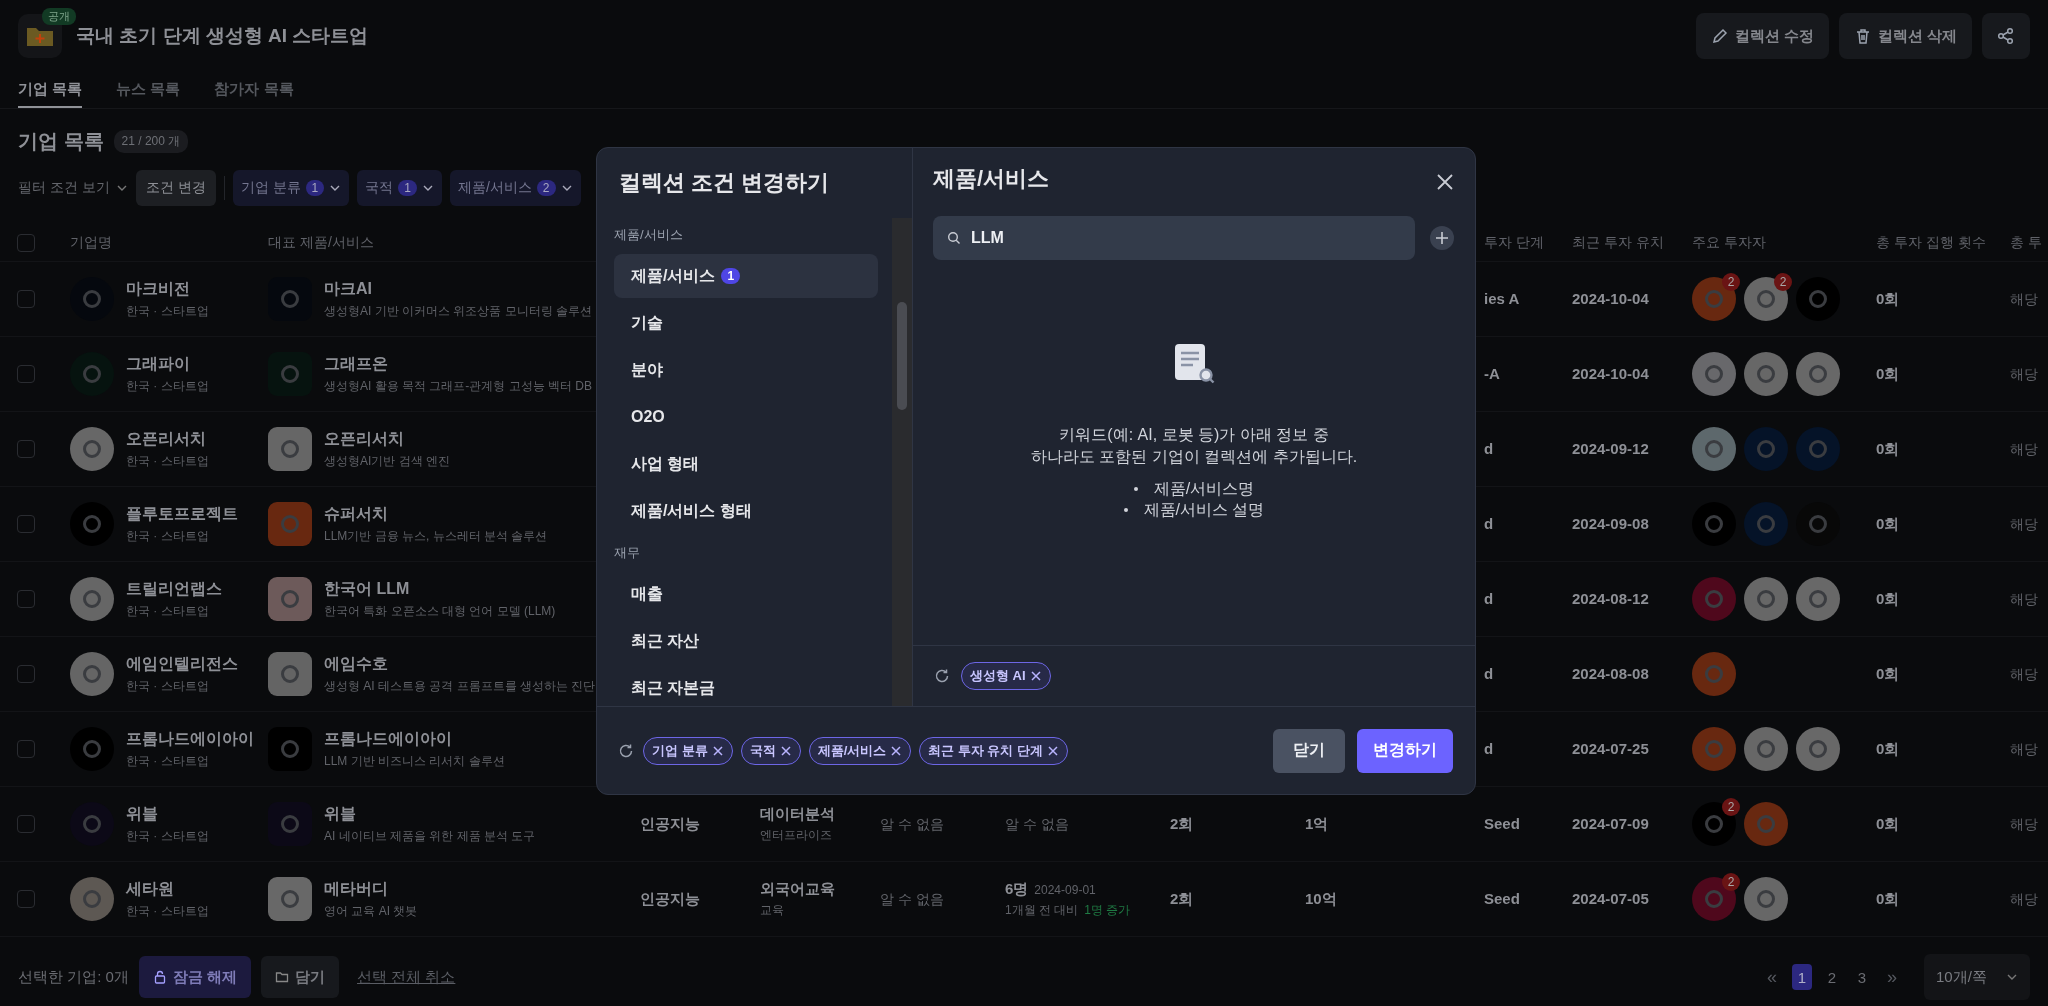  What do you see at coordinates (222, 36) in the screenshot?
I see `collection-title: 국내 초기 단계 생성형 AI 스타트업` at bounding box center [222, 36].